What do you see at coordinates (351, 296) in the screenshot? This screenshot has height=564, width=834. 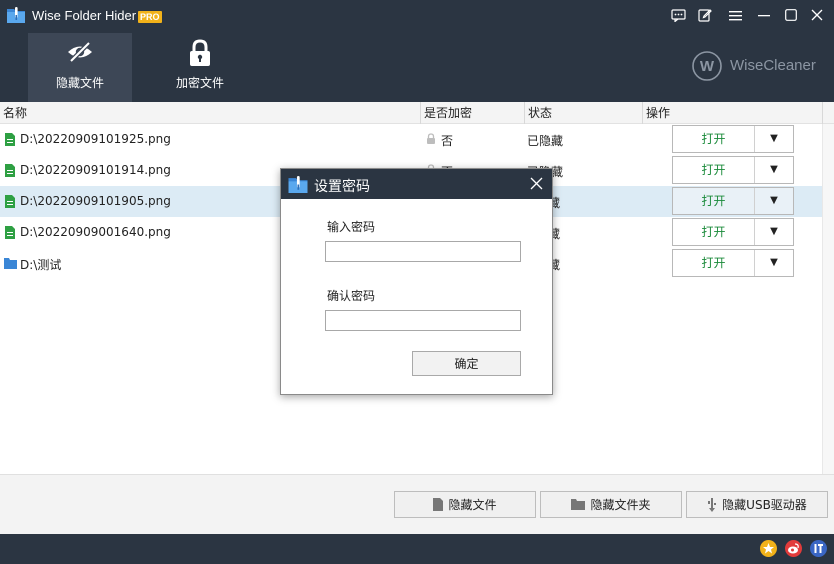 I see `confirm-password-label: 确认密码` at bounding box center [351, 296].